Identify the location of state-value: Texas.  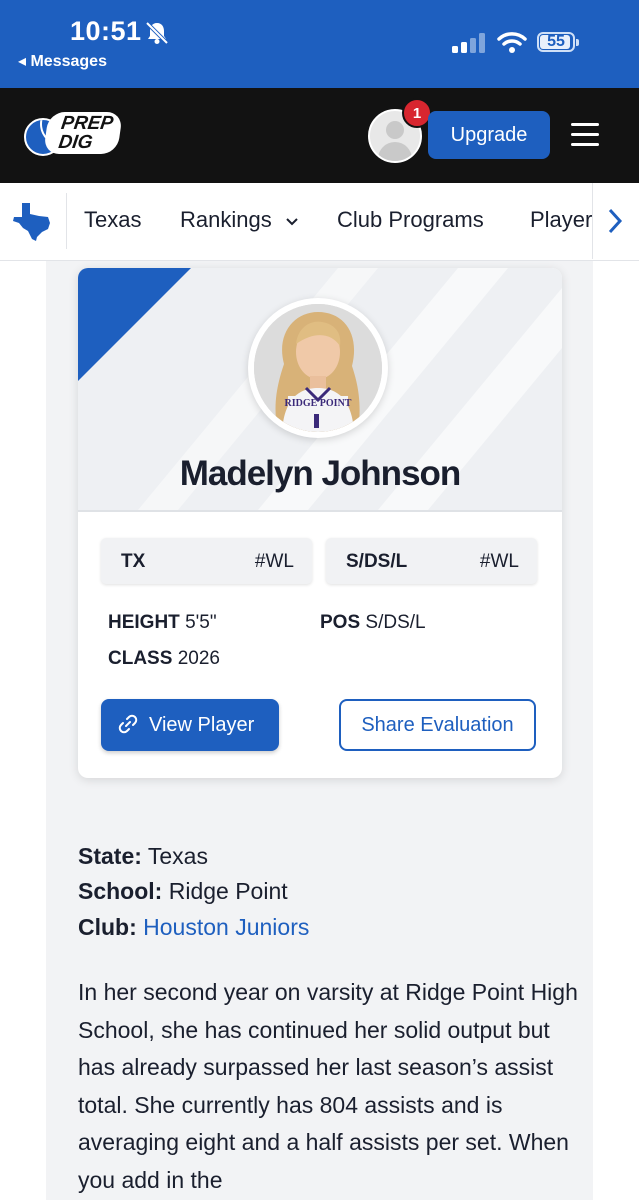
(177, 856).